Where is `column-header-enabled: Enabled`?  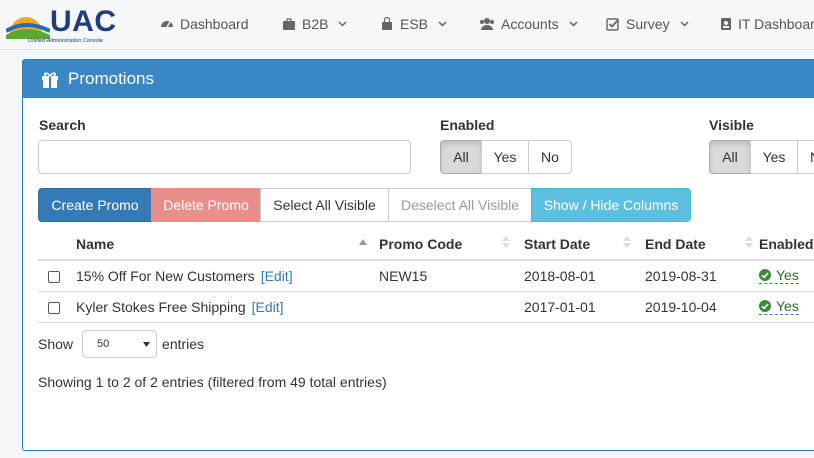 column-header-enabled: Enabled is located at coordinates (786, 244).